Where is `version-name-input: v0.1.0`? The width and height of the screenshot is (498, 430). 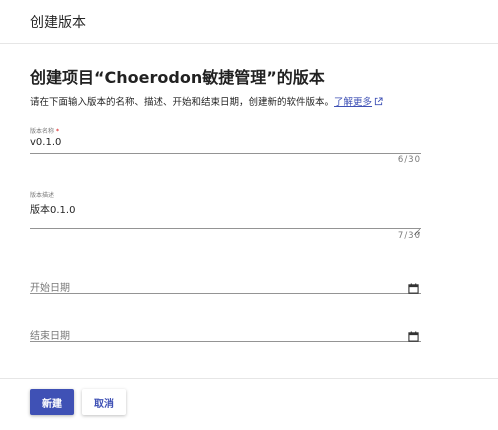
version-name-input: v0.1.0 is located at coordinates (45, 142).